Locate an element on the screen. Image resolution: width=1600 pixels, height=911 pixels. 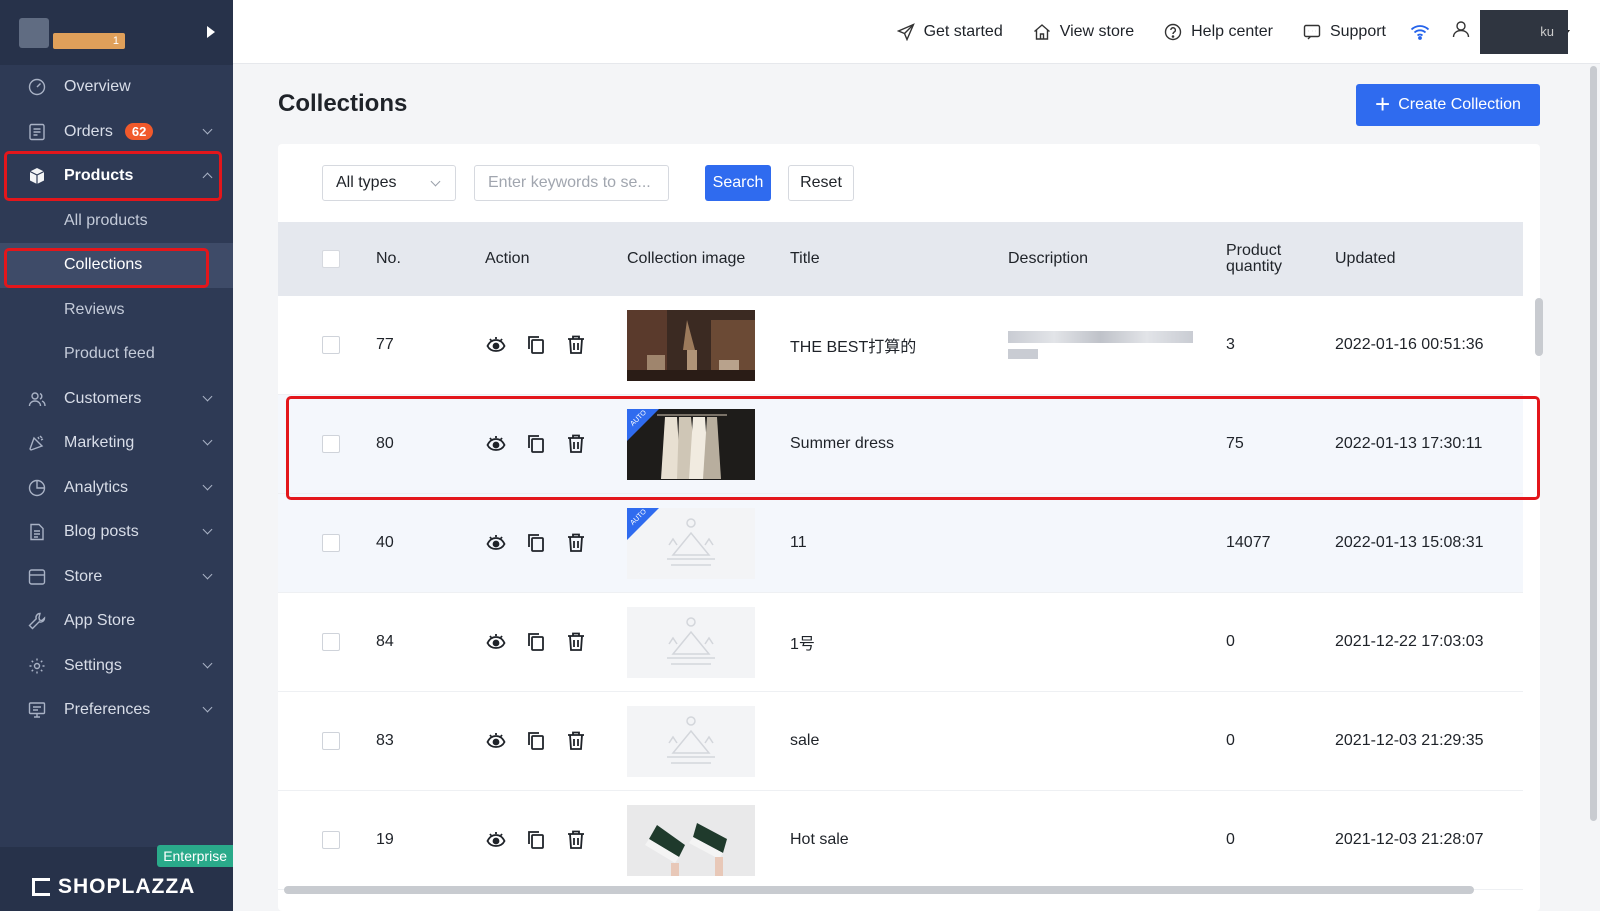
support-link: Support is located at coordinates (1344, 32).